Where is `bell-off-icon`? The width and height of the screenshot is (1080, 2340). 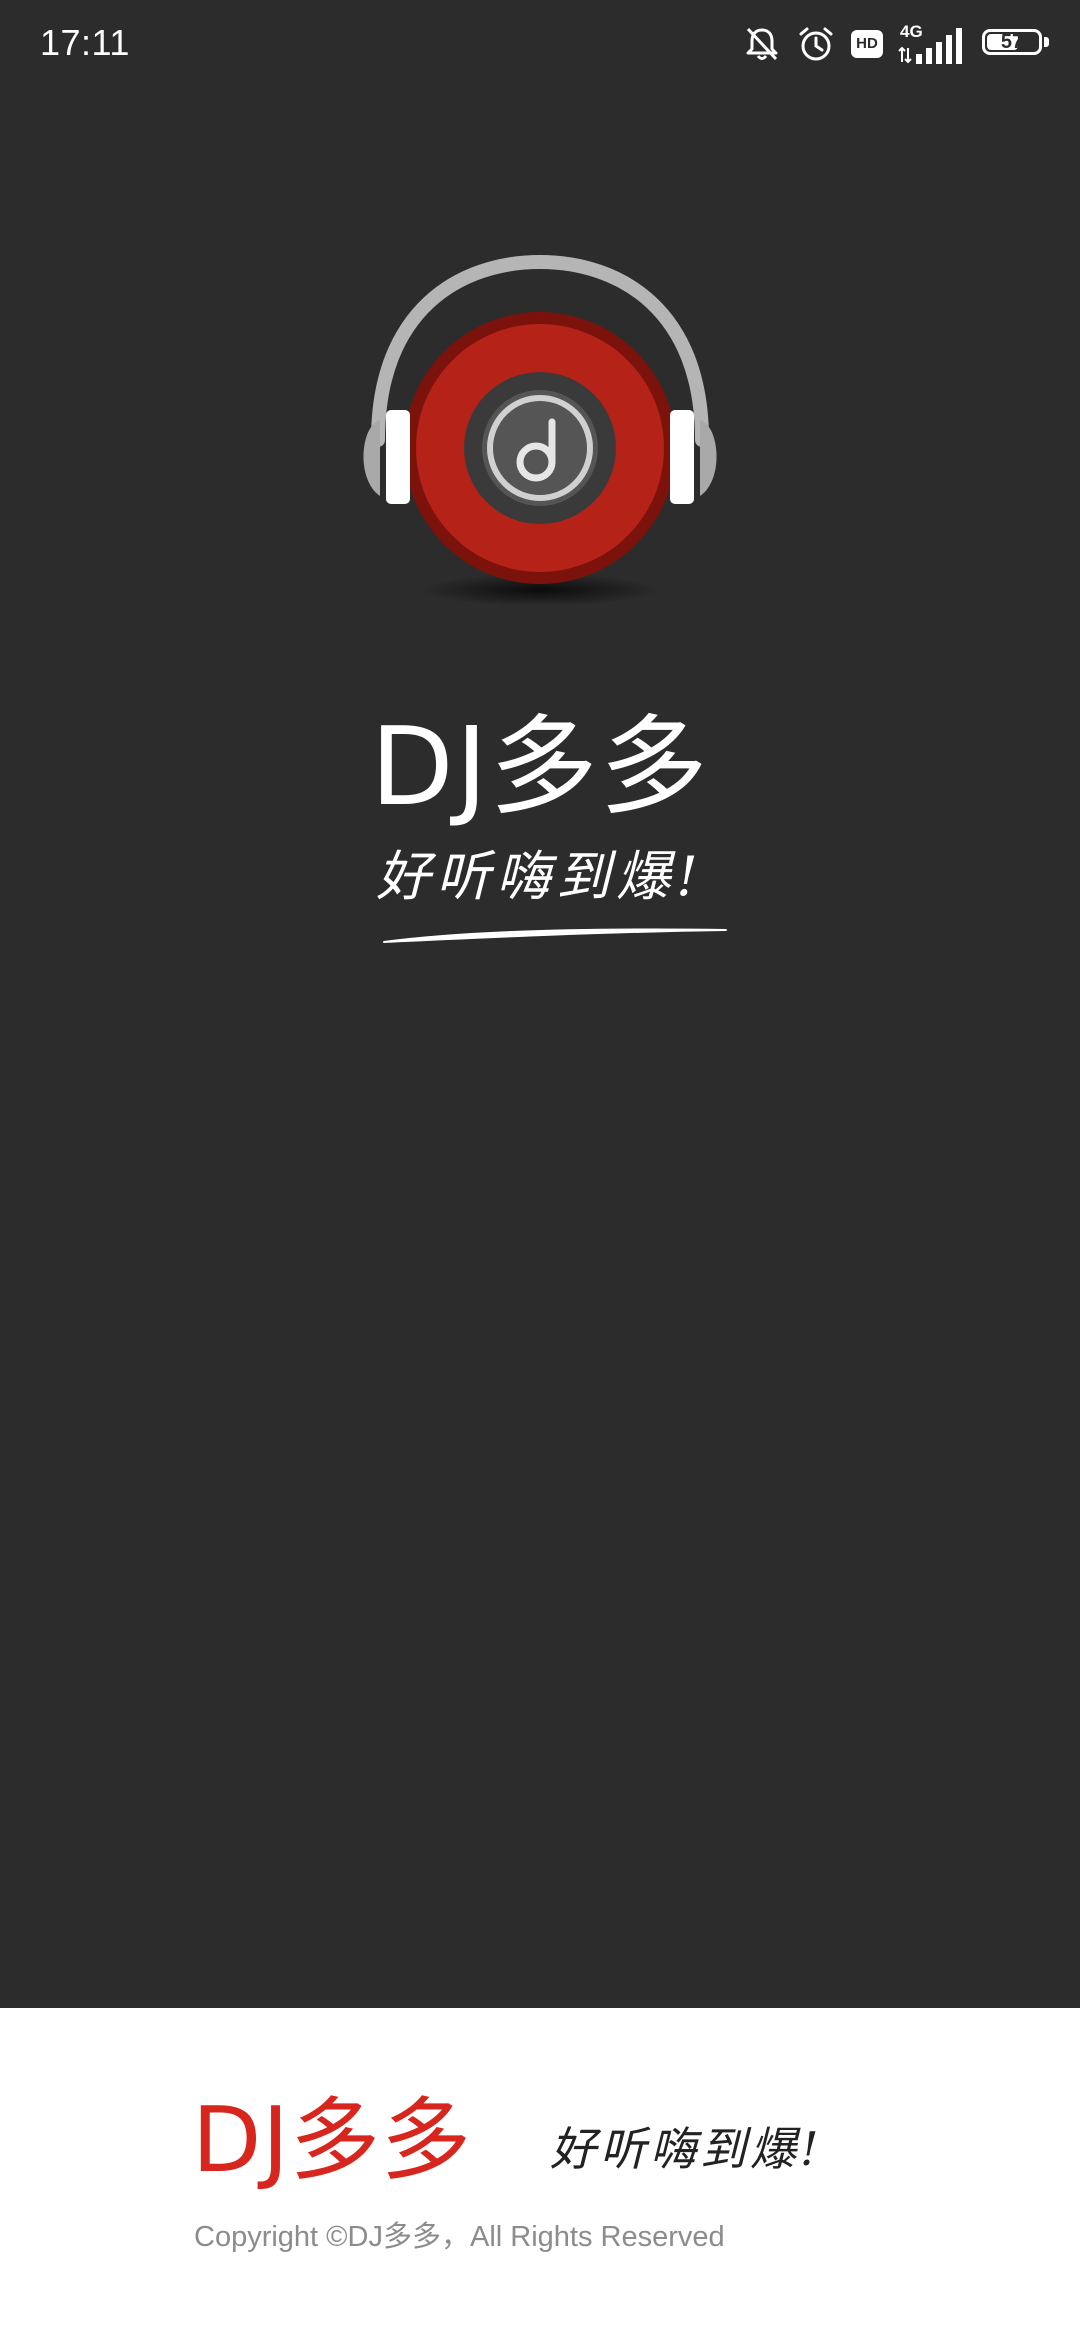
bell-off-icon is located at coordinates (762, 44).